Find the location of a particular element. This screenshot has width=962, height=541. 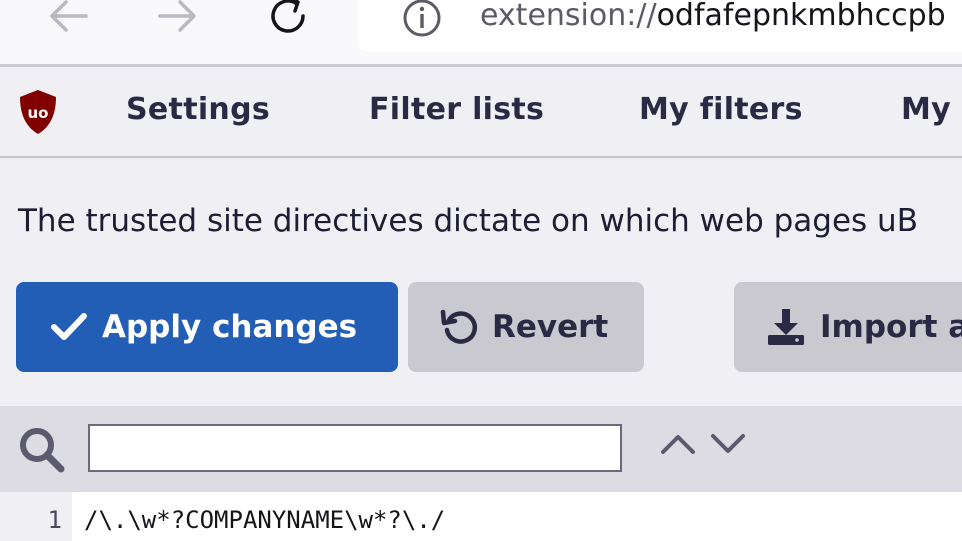

reload-button is located at coordinates (288, 23).